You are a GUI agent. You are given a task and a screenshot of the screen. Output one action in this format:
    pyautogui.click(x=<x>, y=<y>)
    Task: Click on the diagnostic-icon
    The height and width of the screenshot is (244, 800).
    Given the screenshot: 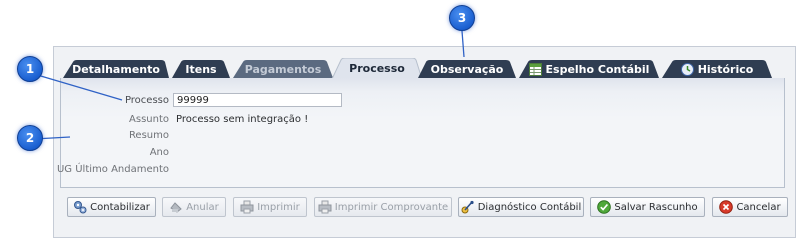 What is the action you would take?
    pyautogui.click(x=467, y=207)
    